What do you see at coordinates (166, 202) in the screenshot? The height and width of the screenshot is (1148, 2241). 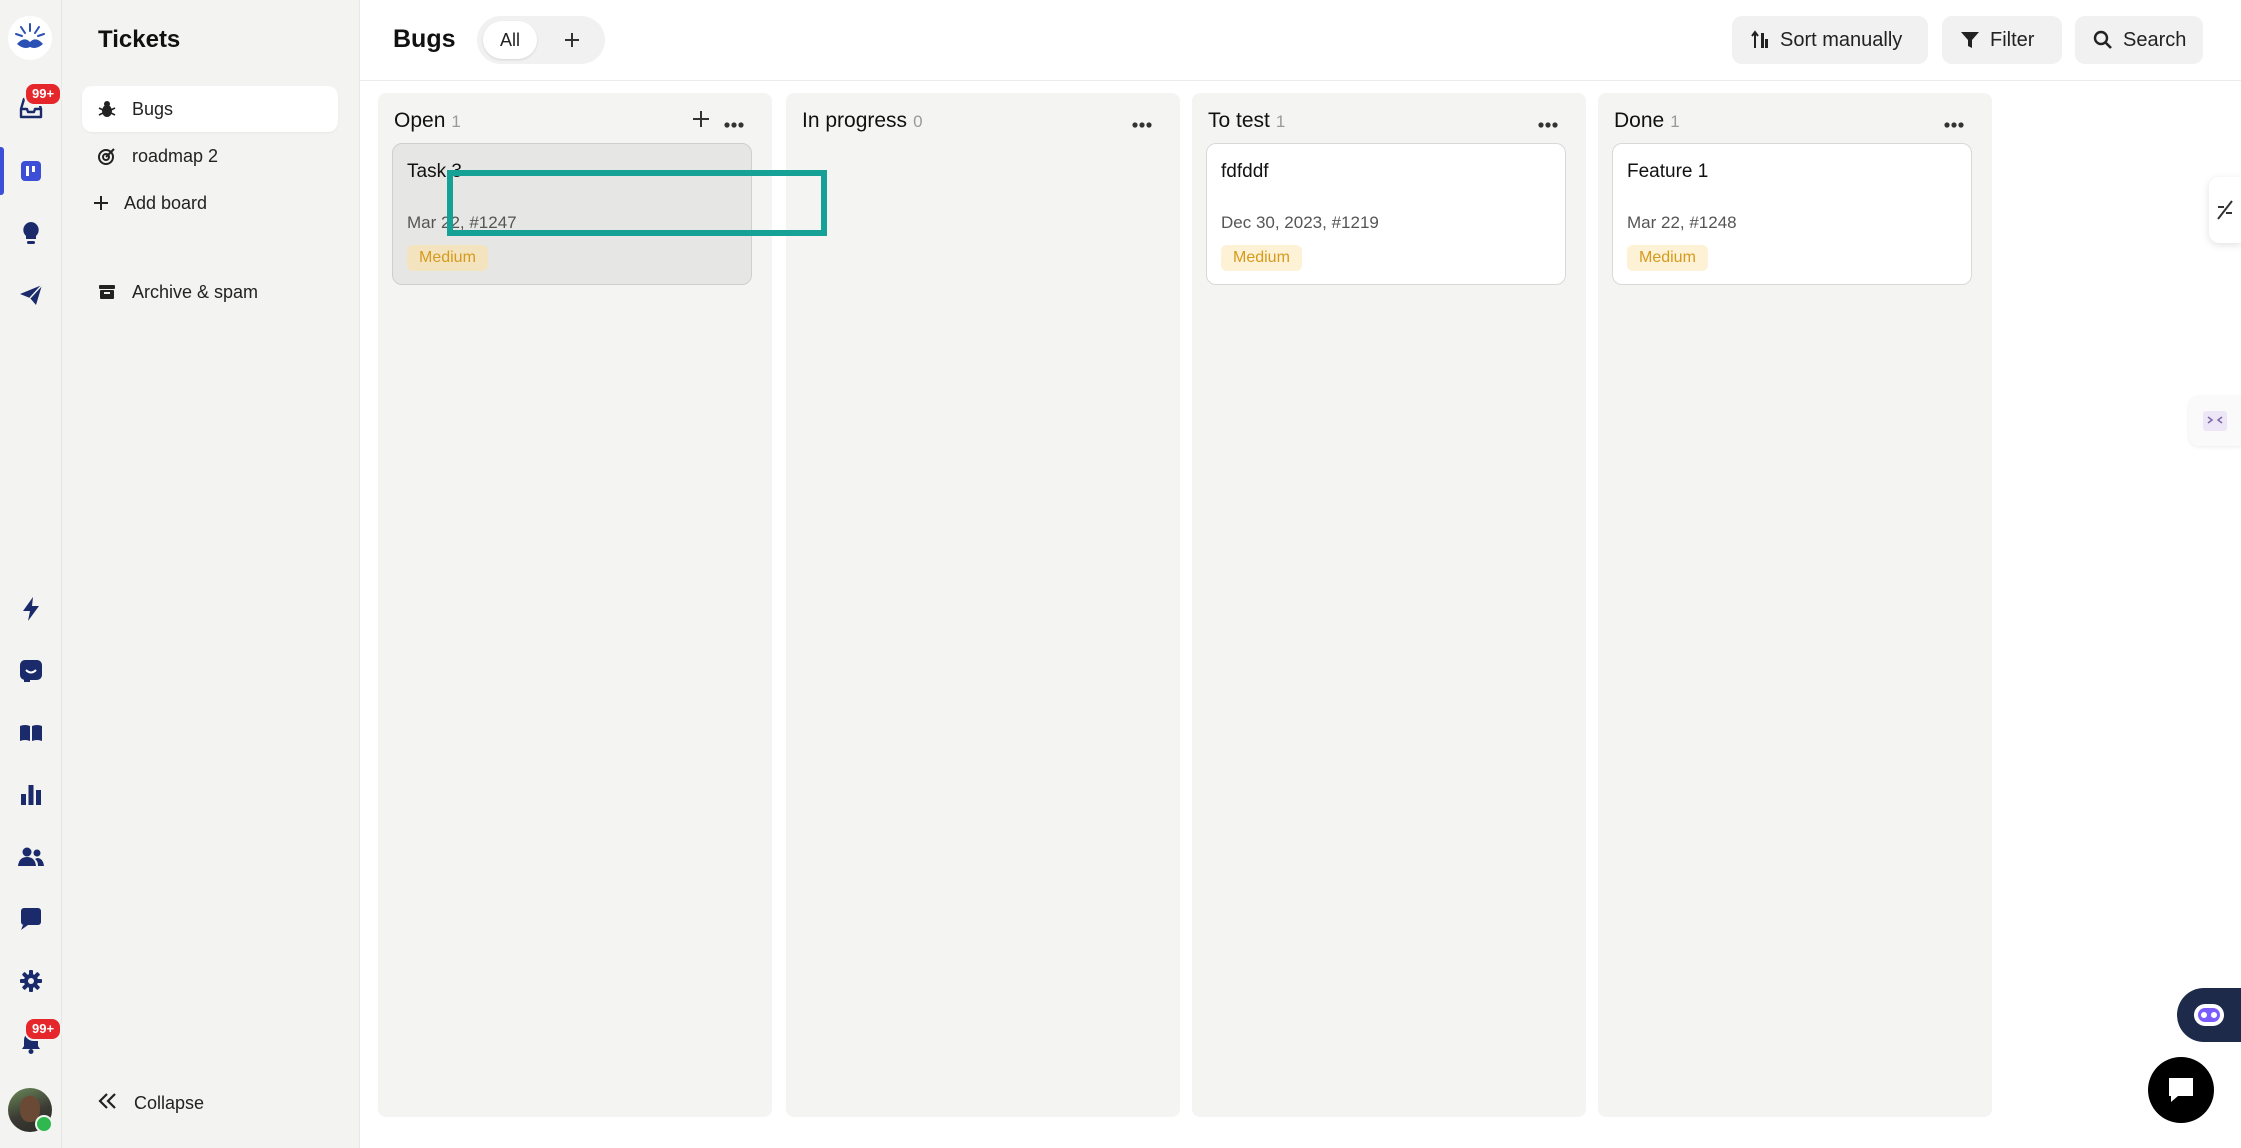 I see `add-board-label: Add board` at bounding box center [166, 202].